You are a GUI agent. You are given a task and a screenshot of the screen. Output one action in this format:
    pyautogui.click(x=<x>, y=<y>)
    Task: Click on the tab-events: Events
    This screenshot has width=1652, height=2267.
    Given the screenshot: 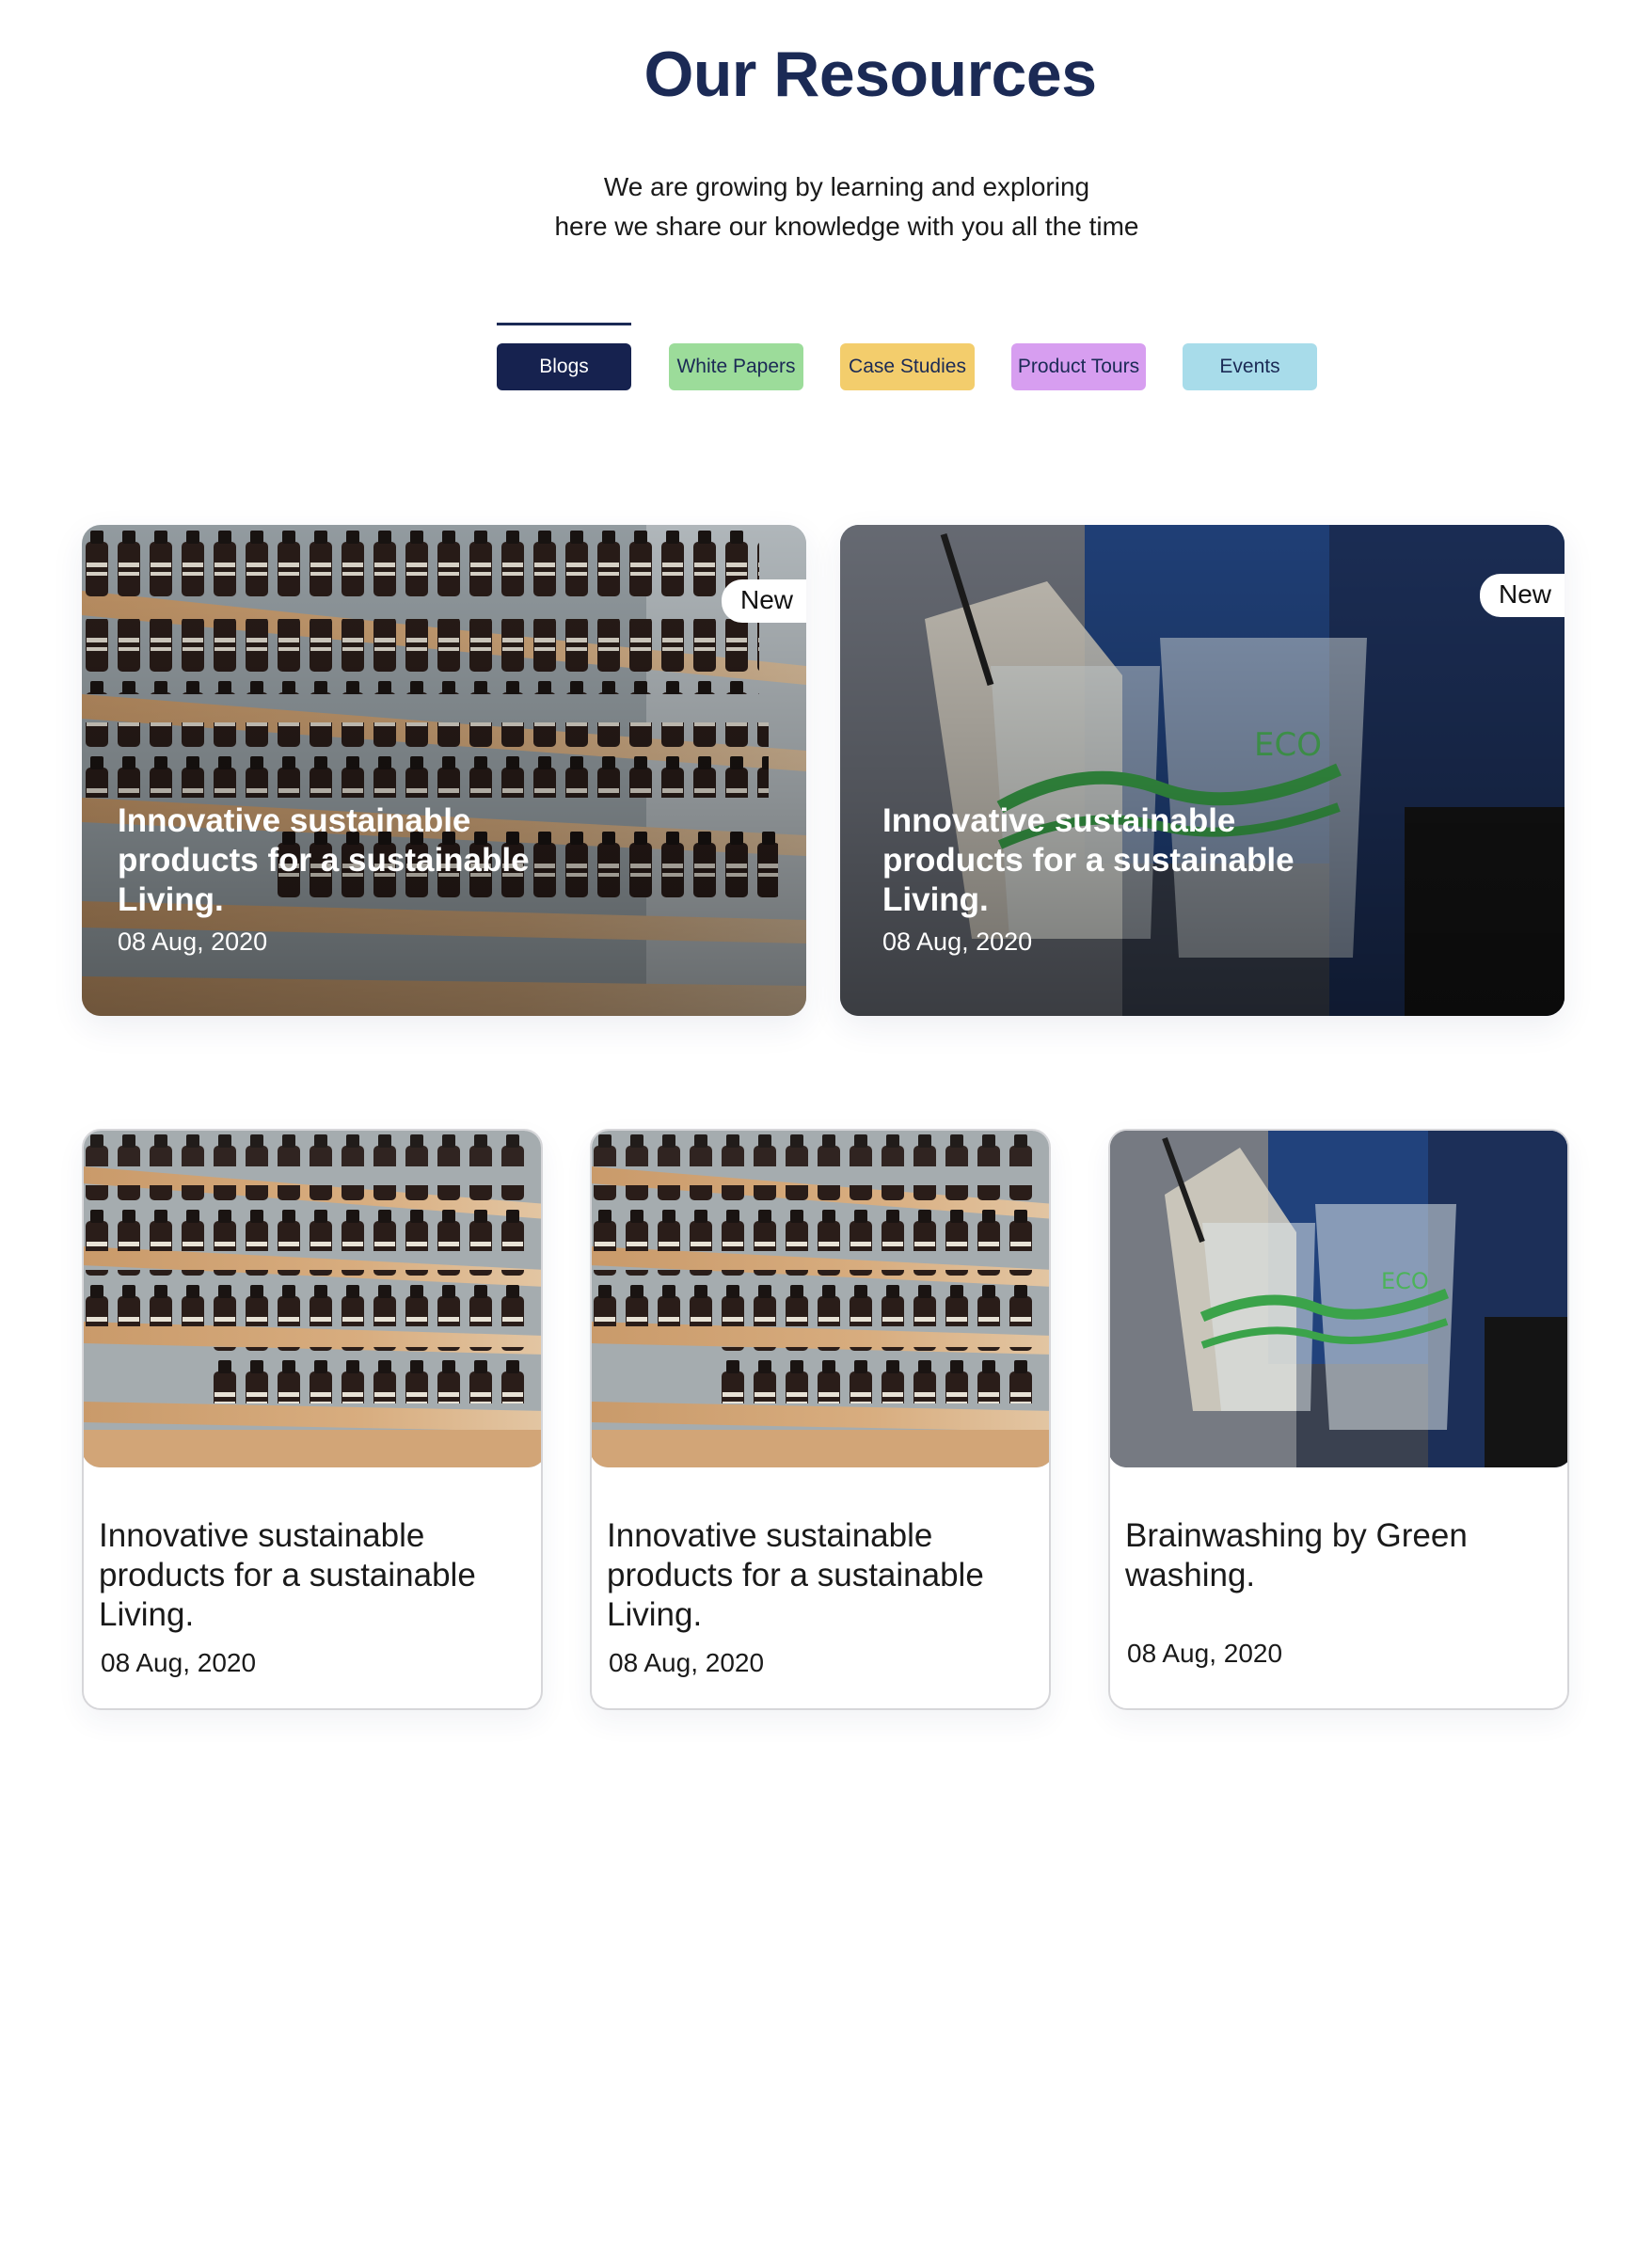 What is the action you would take?
    pyautogui.click(x=1250, y=367)
    